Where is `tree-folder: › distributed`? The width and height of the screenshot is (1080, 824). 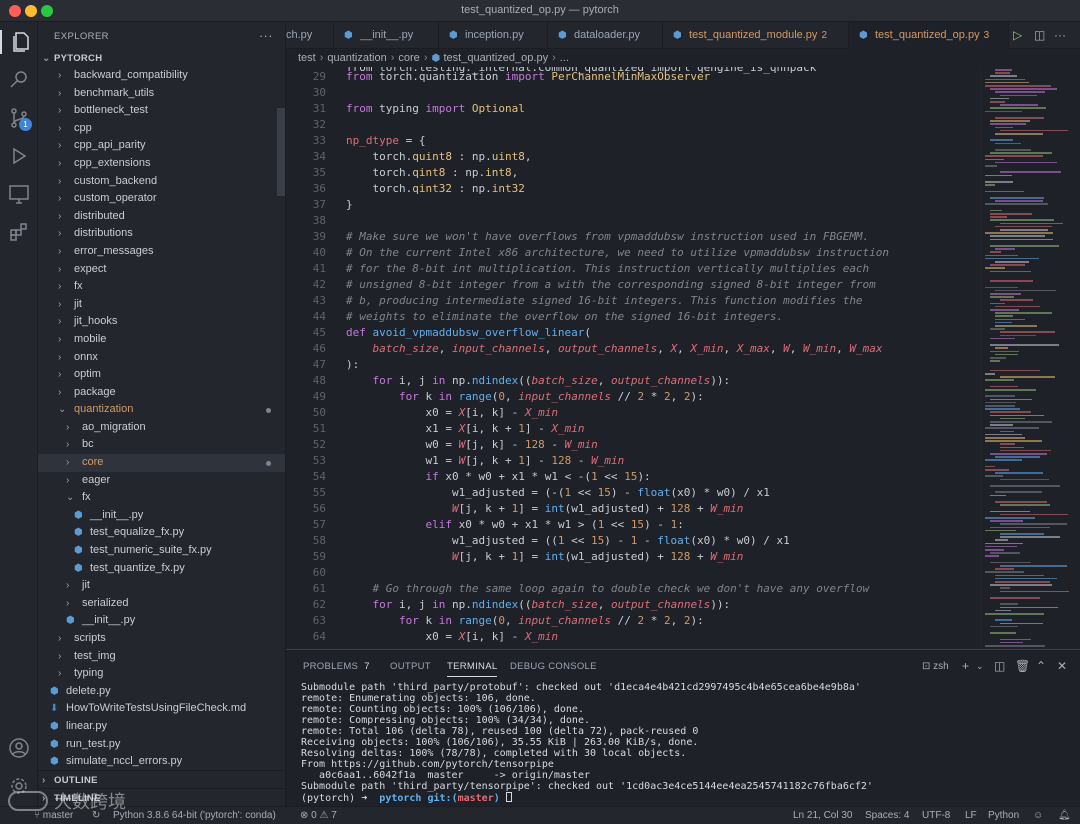
tree-folder: › distributed is located at coordinates (161, 217).